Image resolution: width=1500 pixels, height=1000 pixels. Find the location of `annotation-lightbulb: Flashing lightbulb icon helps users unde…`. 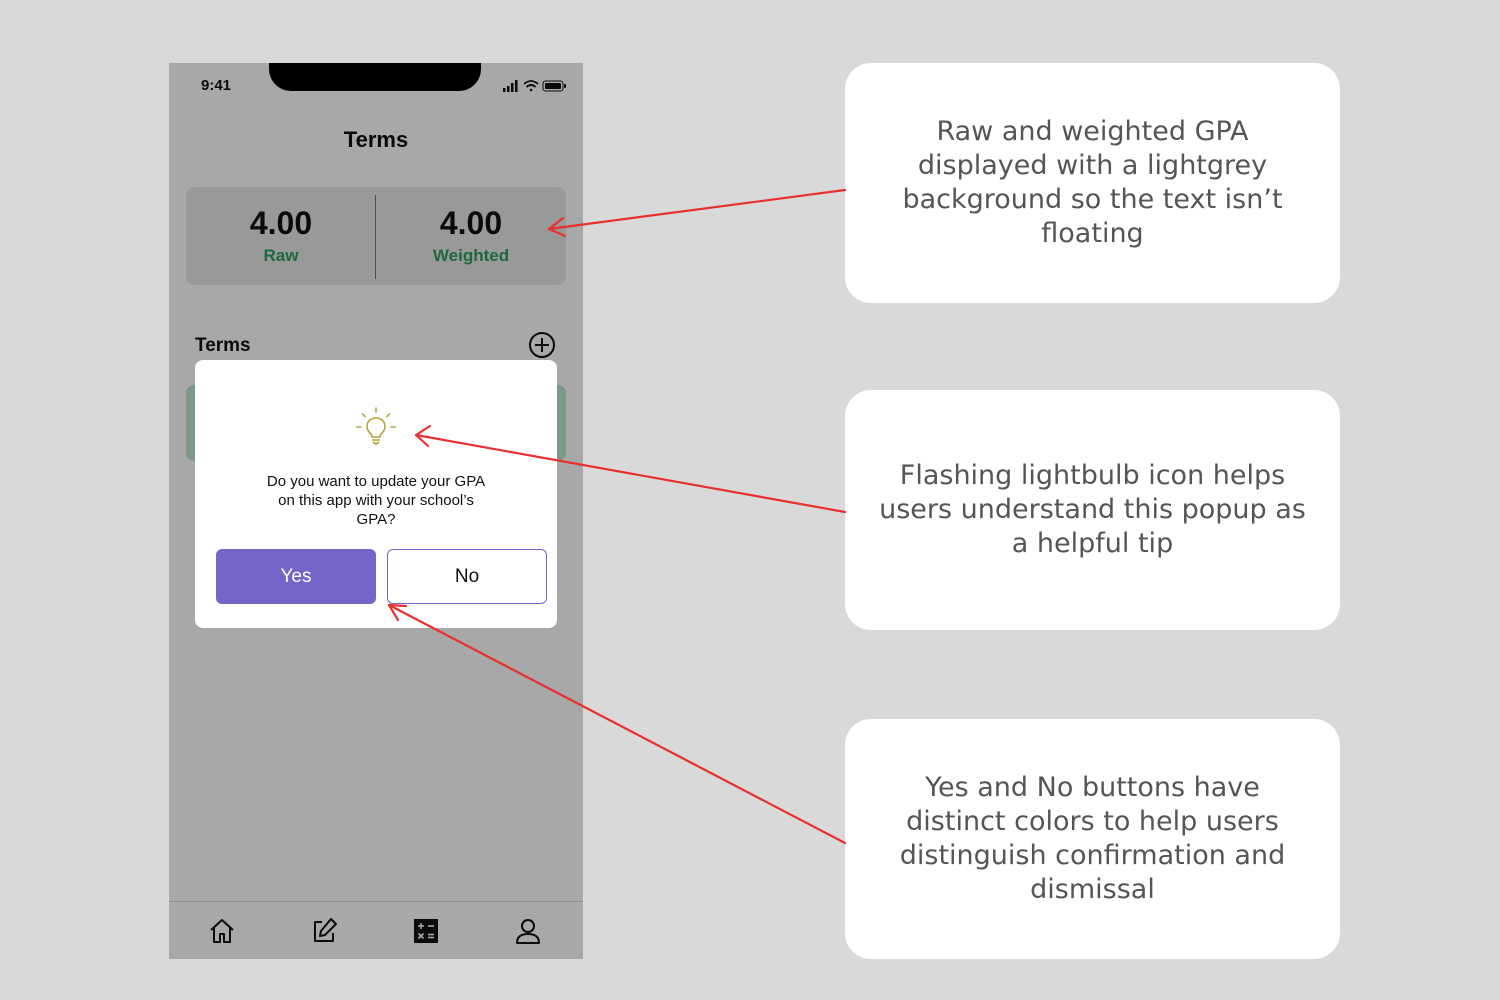

annotation-lightbulb: Flashing lightbulb icon helps users unde… is located at coordinates (1092, 510).